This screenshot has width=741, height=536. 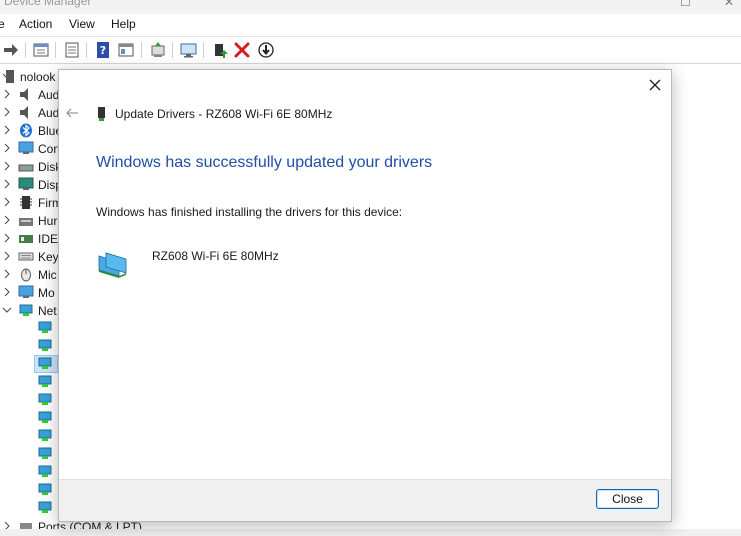 I want to click on close-icon, so click(x=655, y=85).